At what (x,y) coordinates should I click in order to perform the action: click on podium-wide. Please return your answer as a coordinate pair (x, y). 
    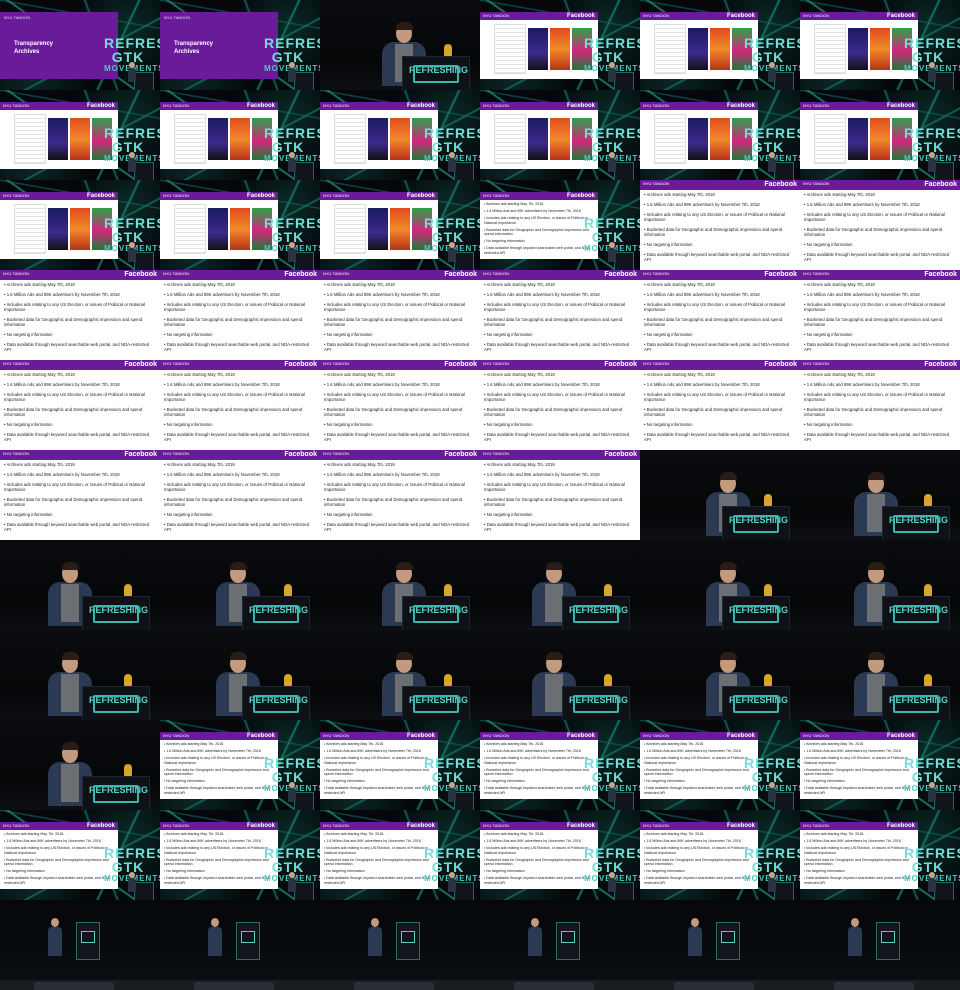
    Looking at the image, I should click on (408, 941).